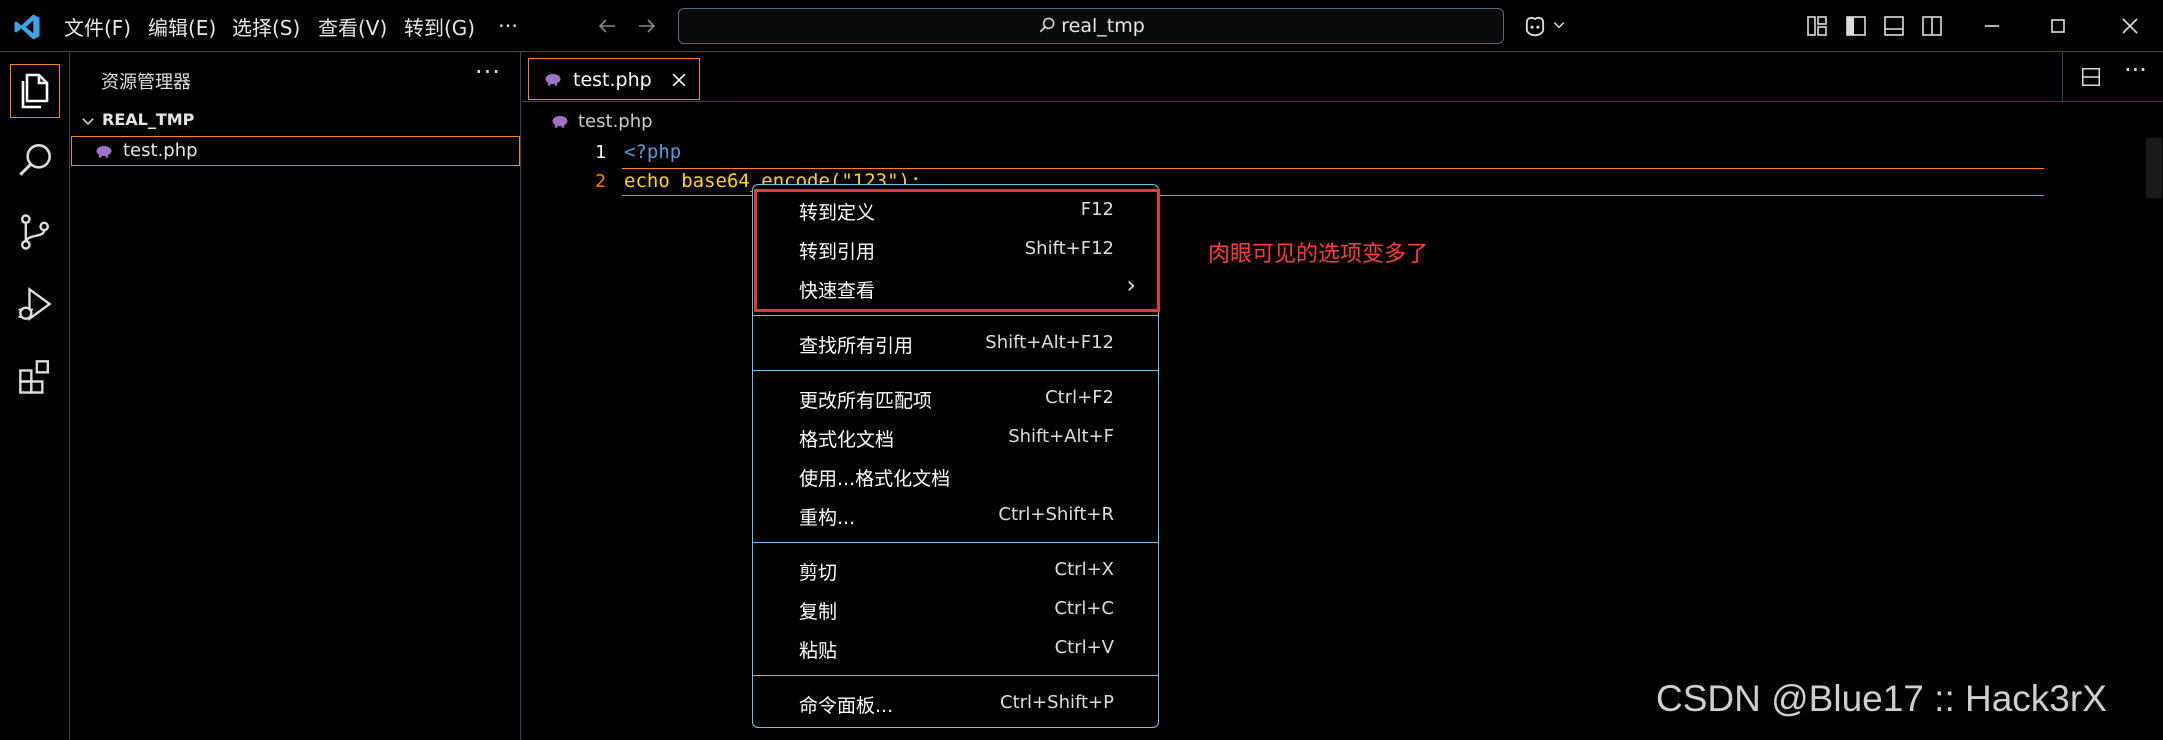 The width and height of the screenshot is (2163, 740). What do you see at coordinates (35, 232) in the screenshot?
I see `source-control-icon` at bounding box center [35, 232].